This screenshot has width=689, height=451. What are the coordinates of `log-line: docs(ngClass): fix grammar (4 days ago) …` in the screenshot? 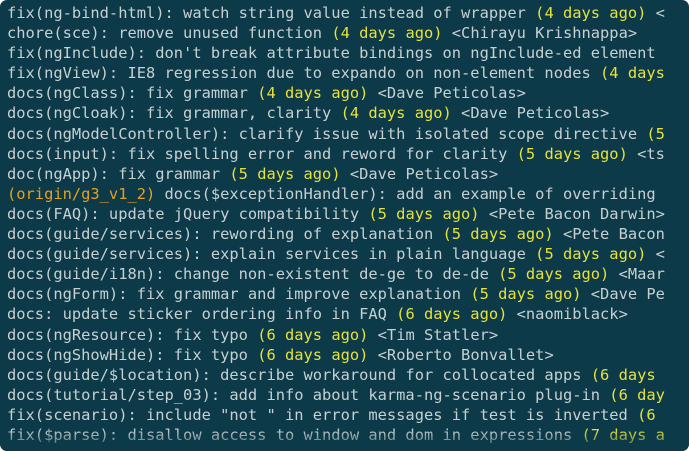 It's located at (348, 93).